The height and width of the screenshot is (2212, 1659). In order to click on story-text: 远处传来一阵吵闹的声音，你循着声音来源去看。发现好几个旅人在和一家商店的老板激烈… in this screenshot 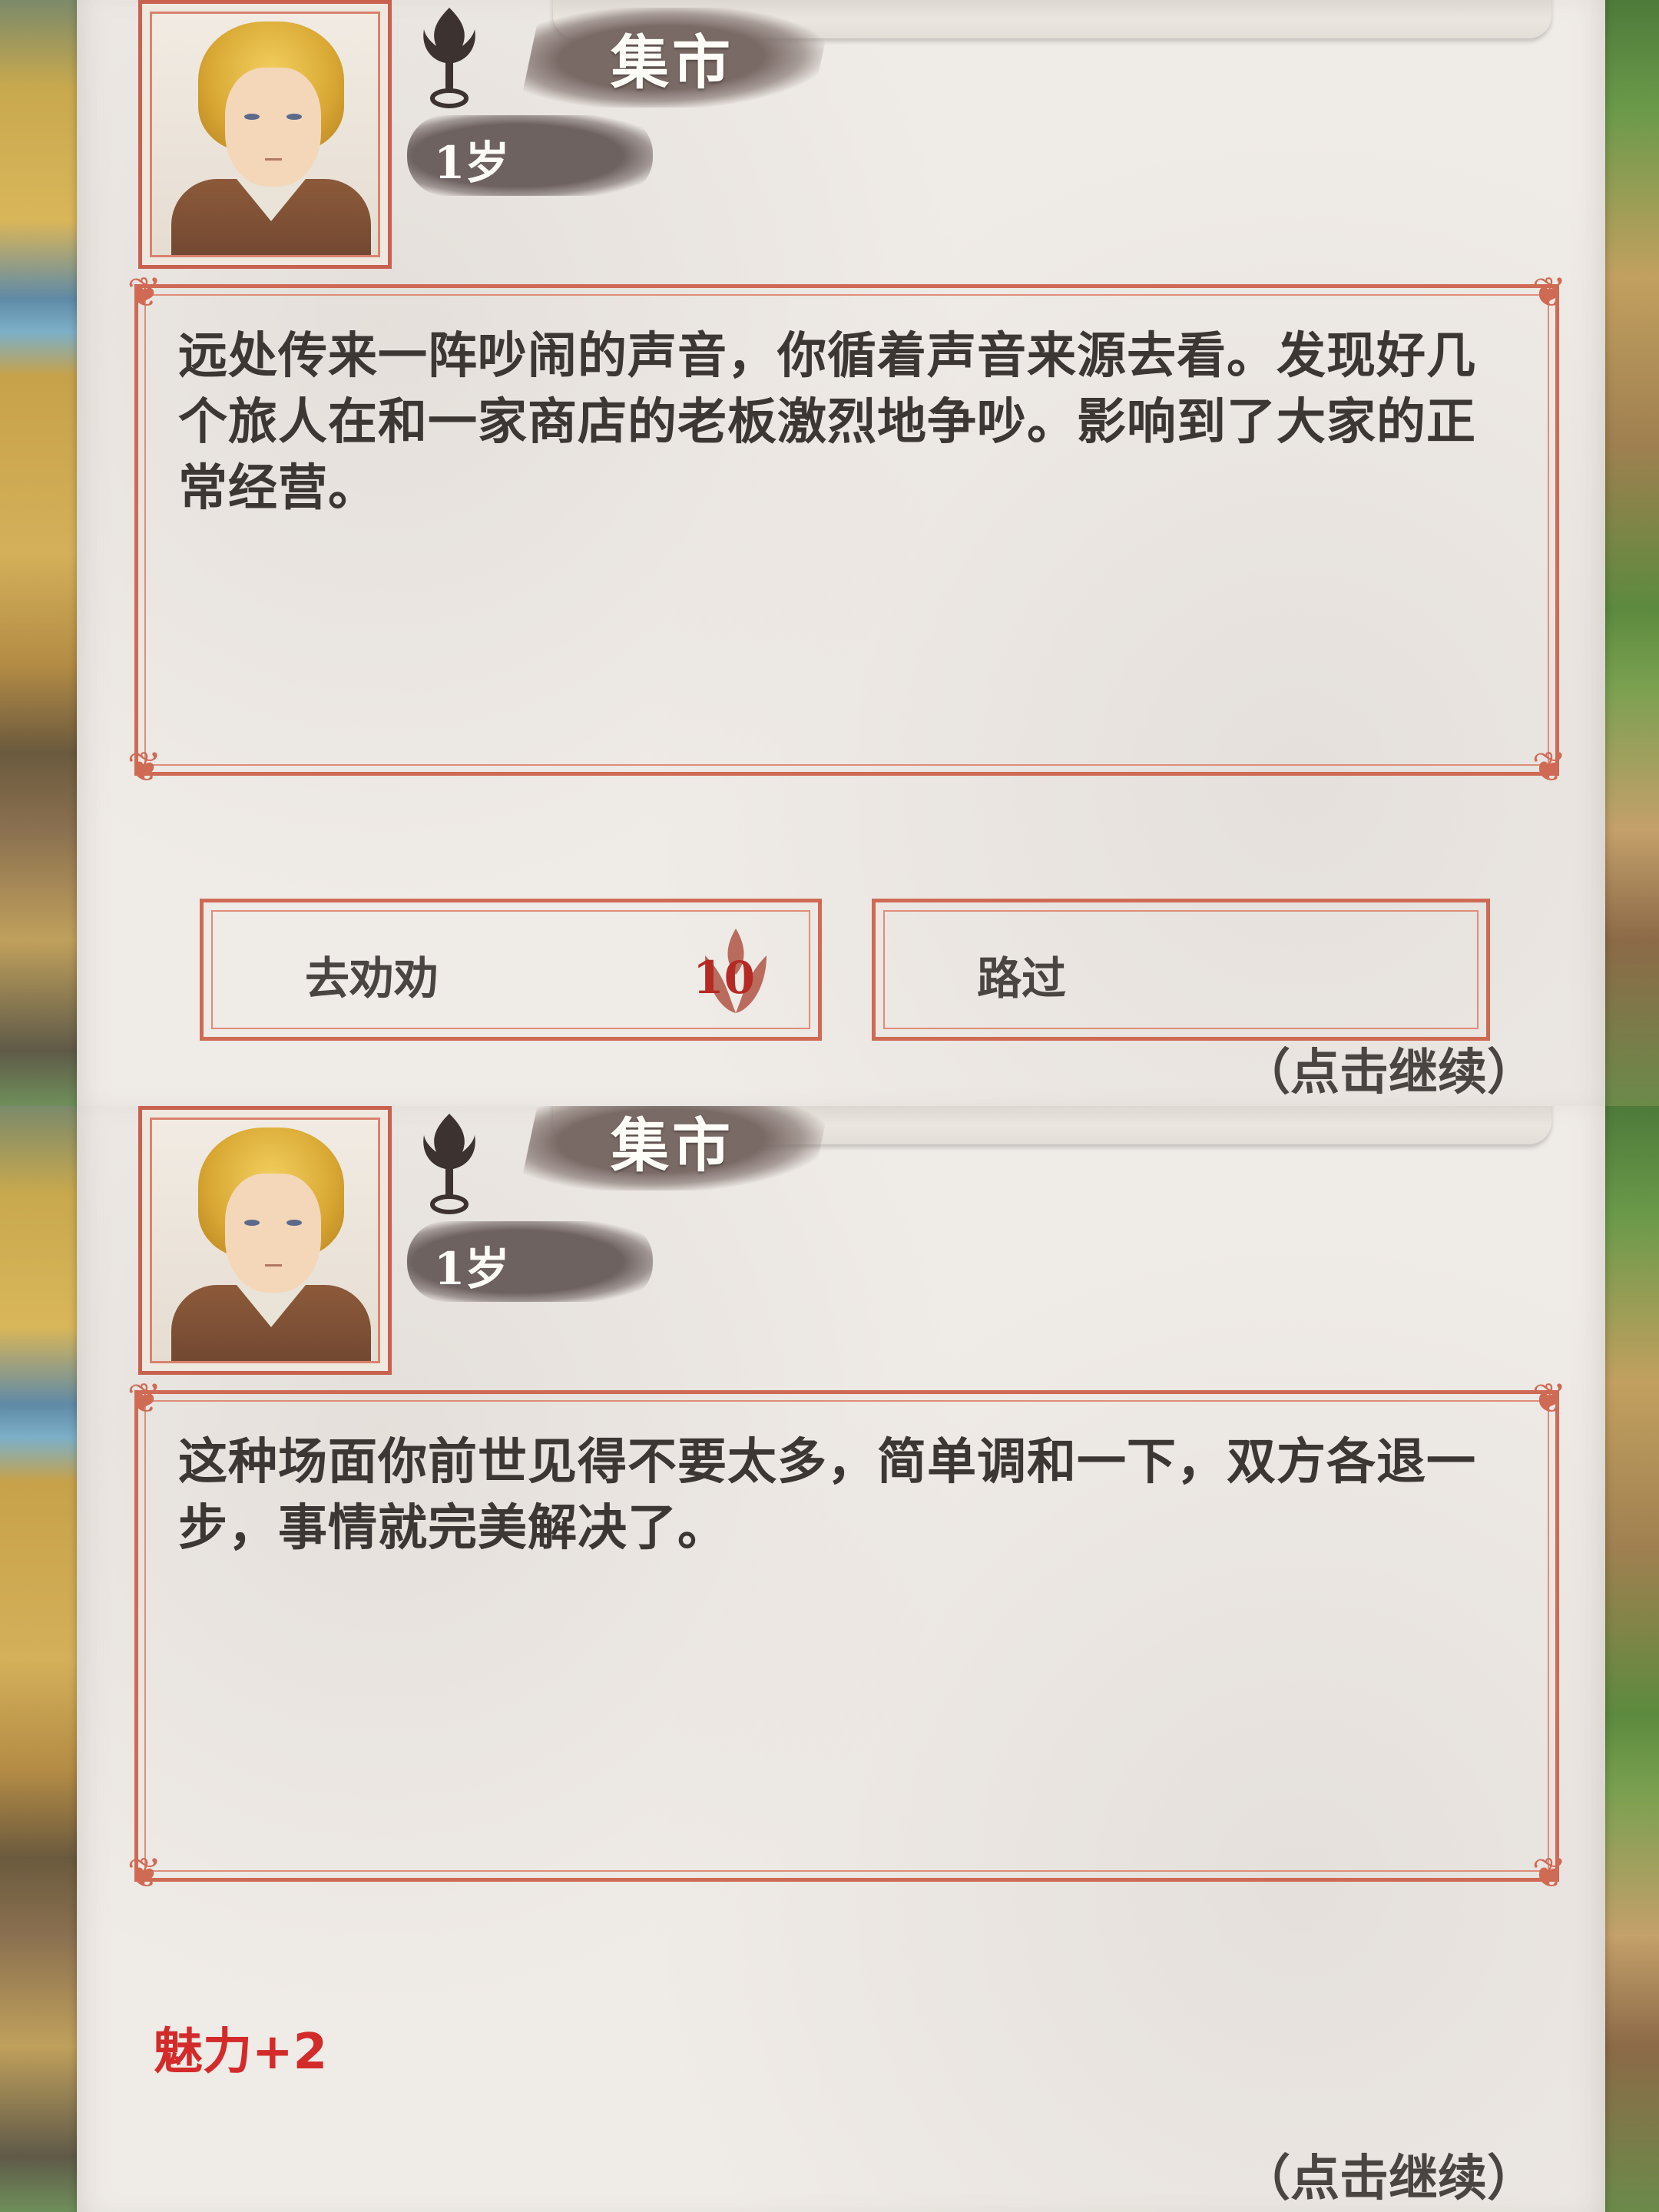, I will do `click(827, 423)`.